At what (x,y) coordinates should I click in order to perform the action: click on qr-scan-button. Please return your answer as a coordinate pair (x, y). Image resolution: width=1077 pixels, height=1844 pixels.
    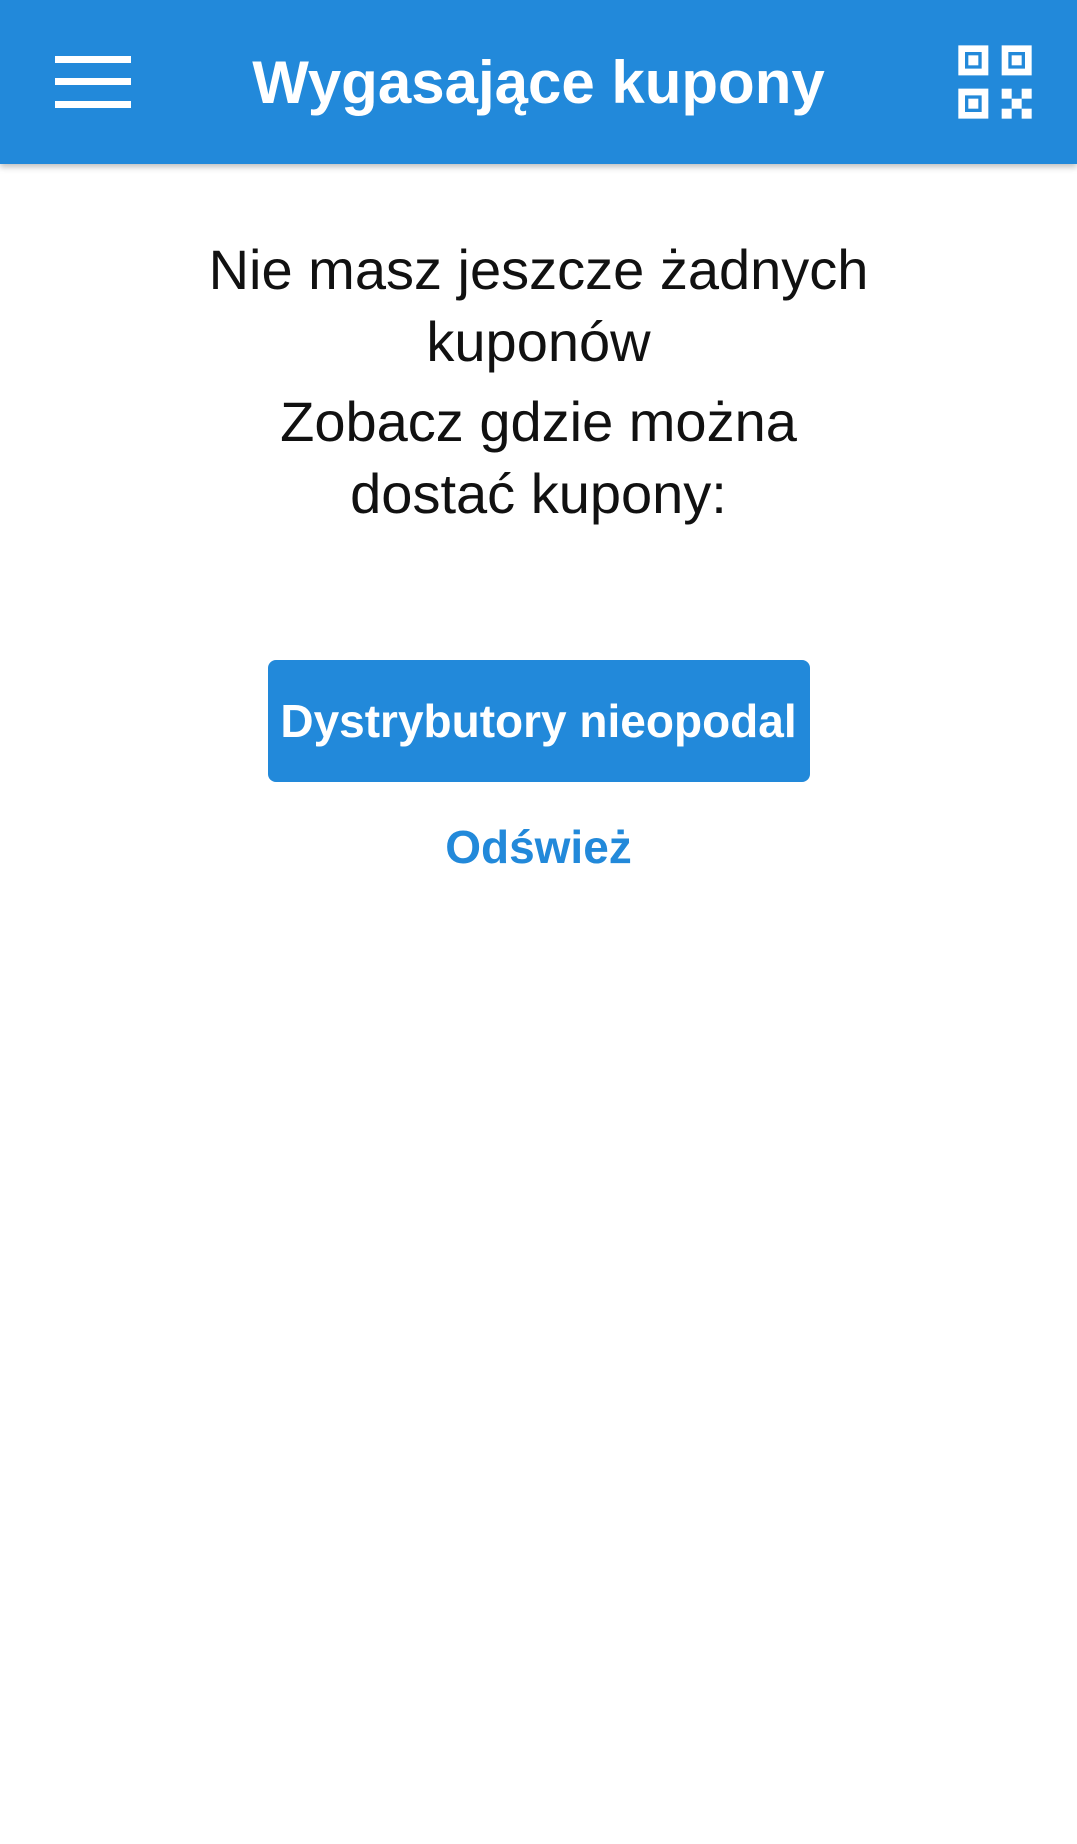
    Looking at the image, I should click on (995, 82).